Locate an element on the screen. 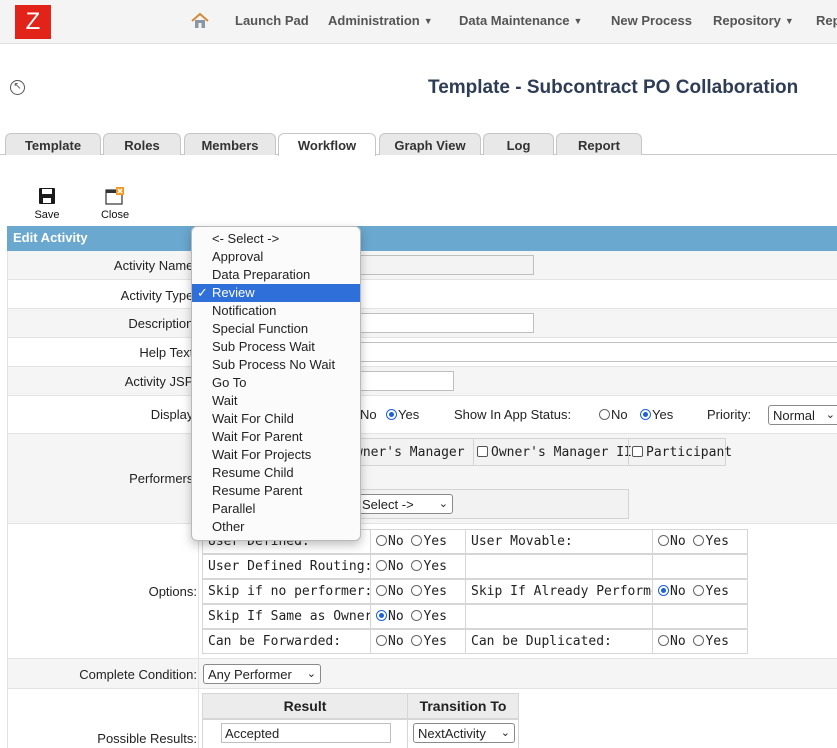 This screenshot has width=837, height=748. dropdown-option: Wait is located at coordinates (276, 401).